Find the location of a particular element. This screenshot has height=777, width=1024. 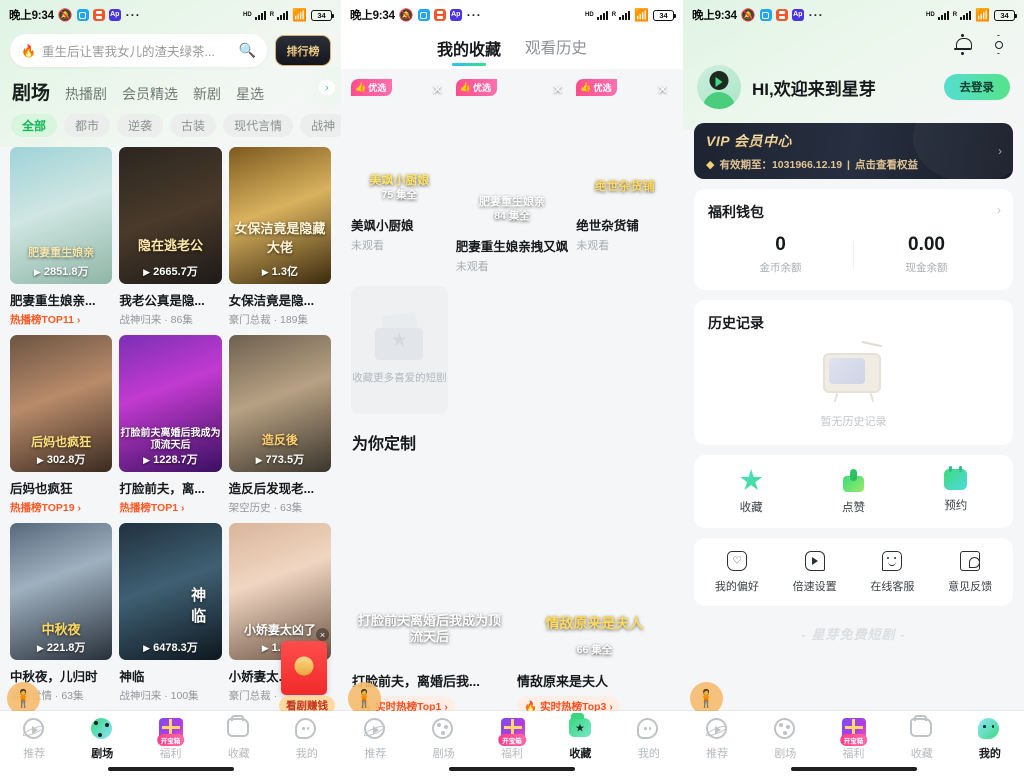

chip-guzhuang: 古装 is located at coordinates (193, 125).